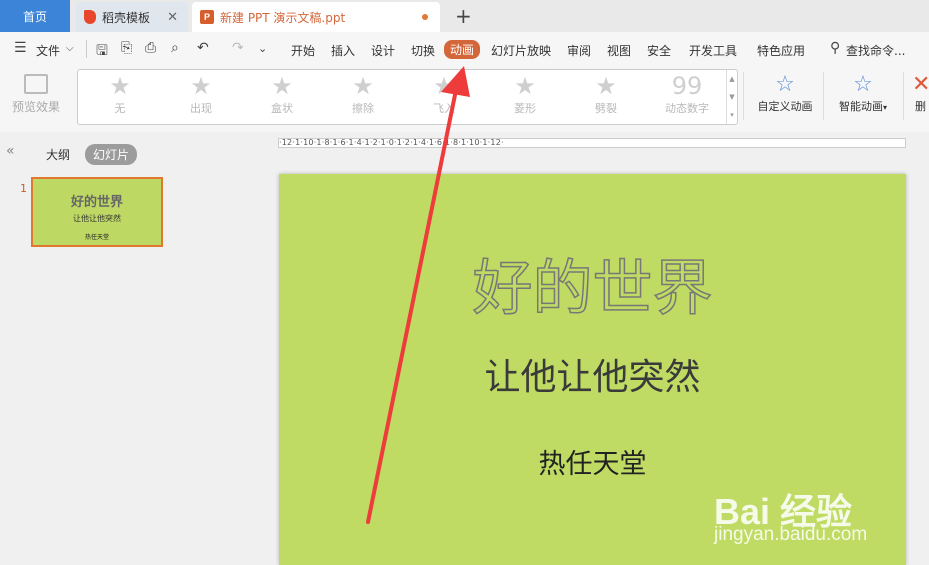  What do you see at coordinates (35, 16) in the screenshot?
I see `tab-home: 首页` at bounding box center [35, 16].